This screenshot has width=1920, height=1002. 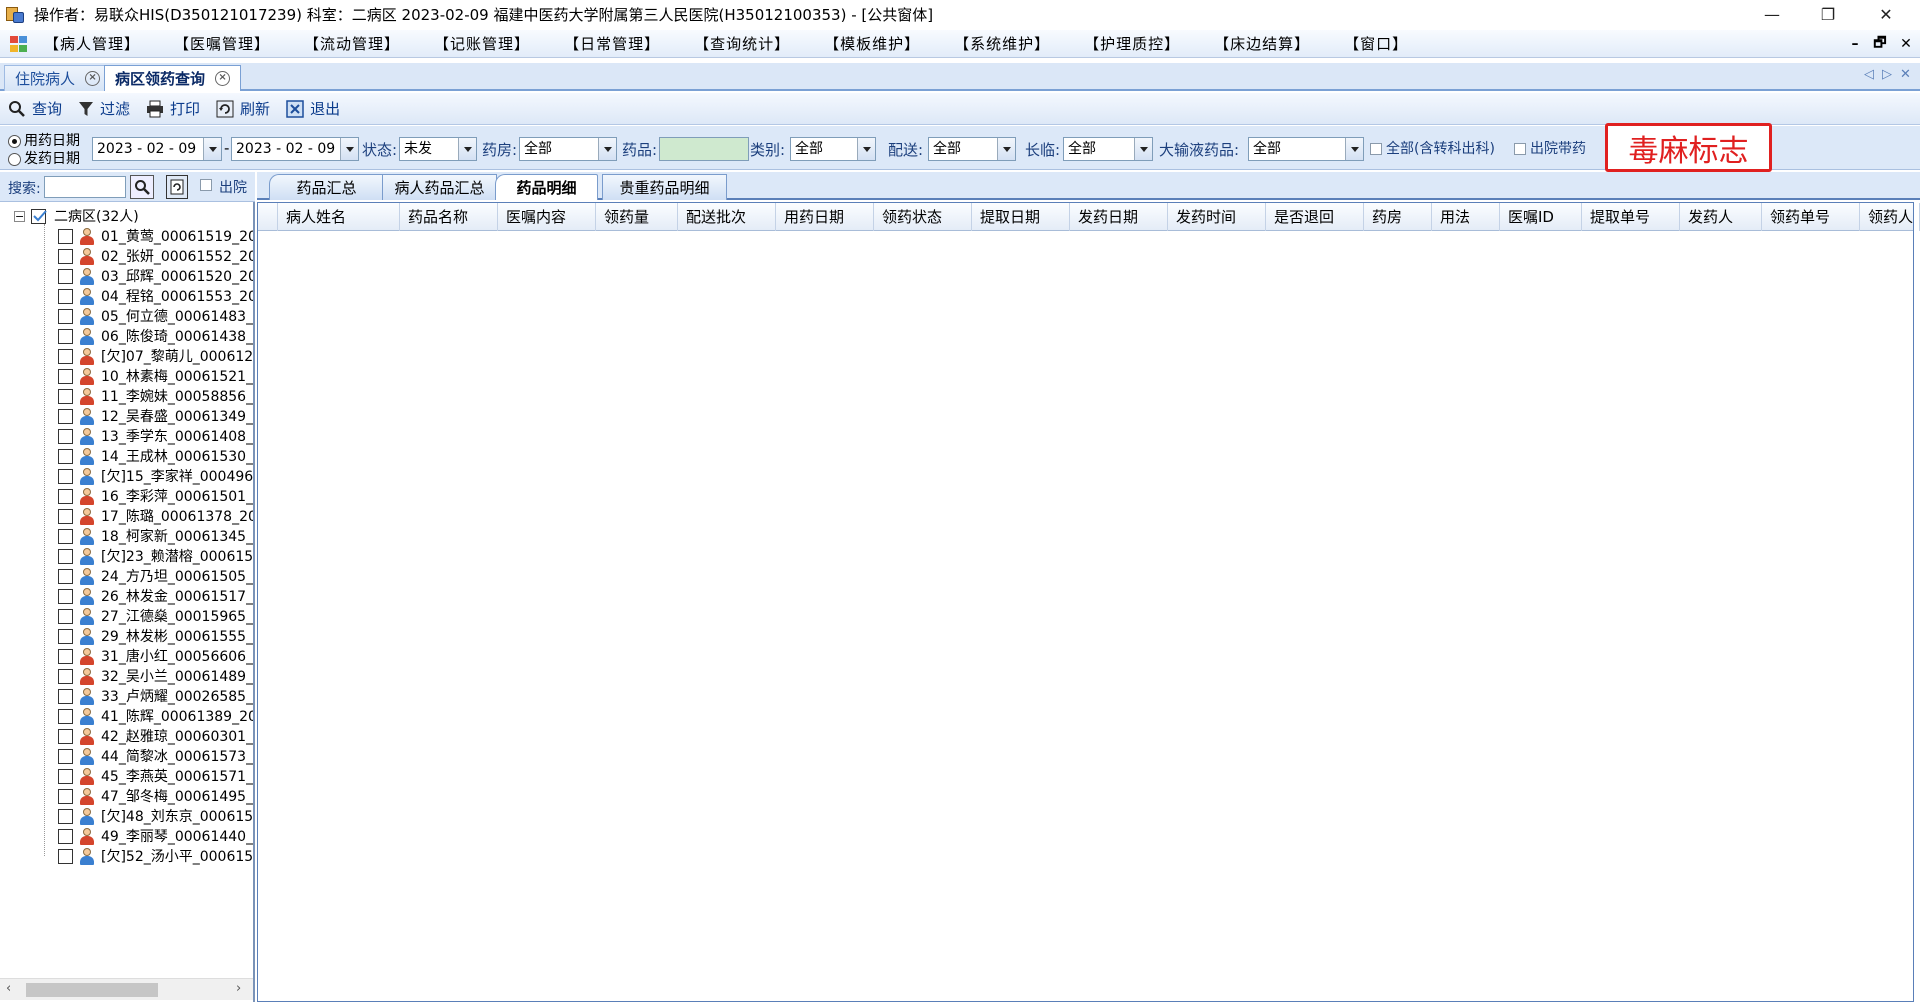 I want to click on menu-query-stats: 【查询统计】, so click(x=742, y=43).